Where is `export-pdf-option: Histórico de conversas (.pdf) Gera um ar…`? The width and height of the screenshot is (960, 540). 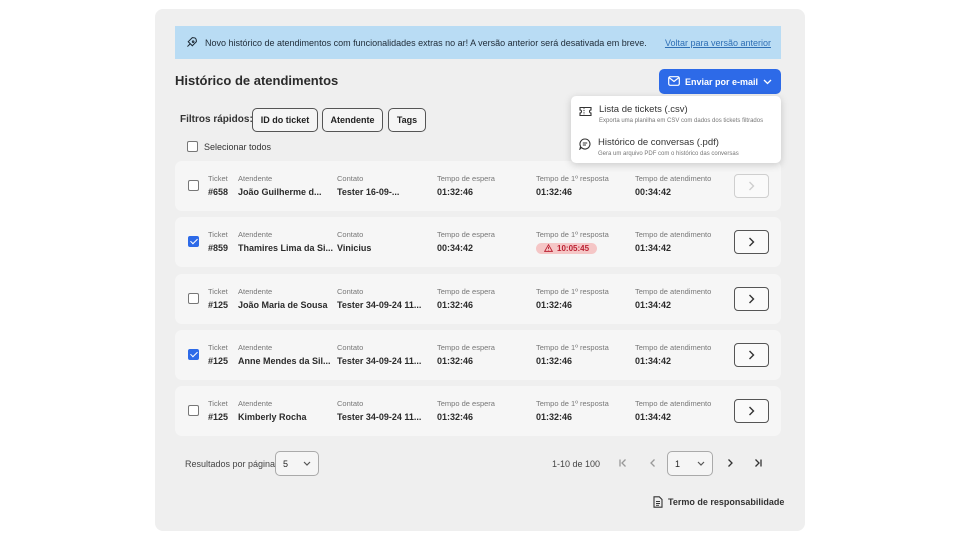 export-pdf-option: Histórico de conversas (.pdf) Gera um ar… is located at coordinates (659, 147).